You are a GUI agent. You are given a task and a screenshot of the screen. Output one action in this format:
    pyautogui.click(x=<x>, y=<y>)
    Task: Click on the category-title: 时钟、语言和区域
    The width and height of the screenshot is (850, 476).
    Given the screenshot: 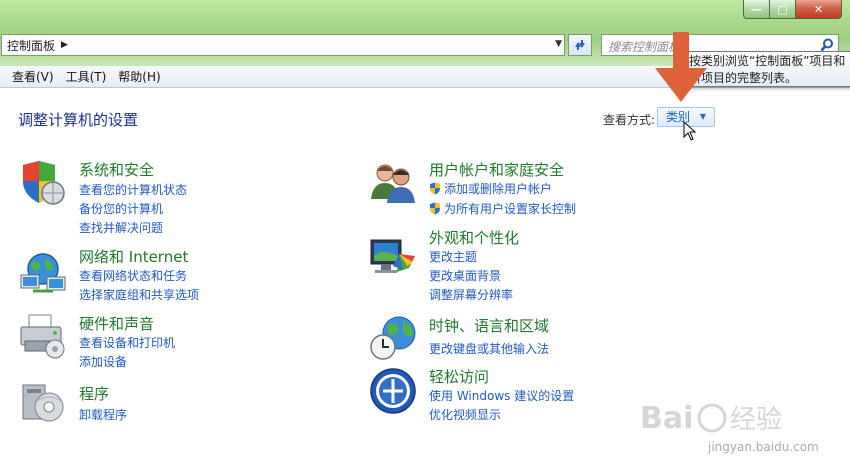 What is the action you would take?
    pyautogui.click(x=489, y=325)
    